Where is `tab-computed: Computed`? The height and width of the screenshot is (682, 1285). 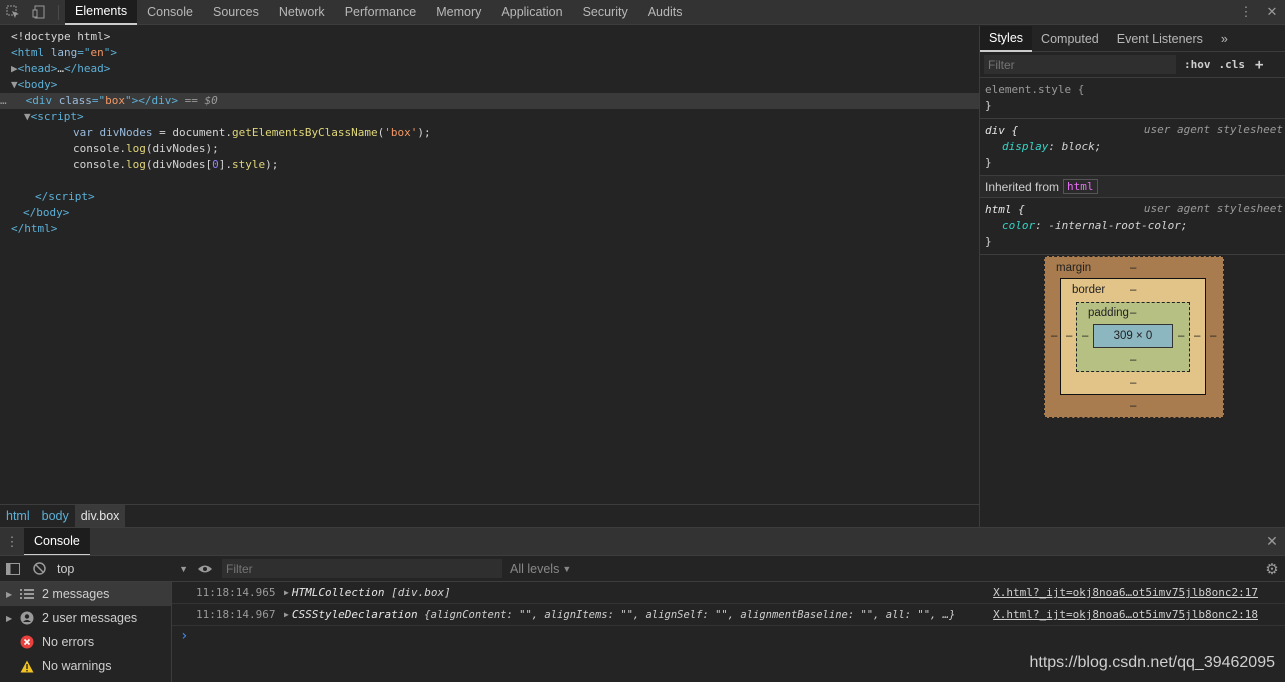 tab-computed: Computed is located at coordinates (1070, 39).